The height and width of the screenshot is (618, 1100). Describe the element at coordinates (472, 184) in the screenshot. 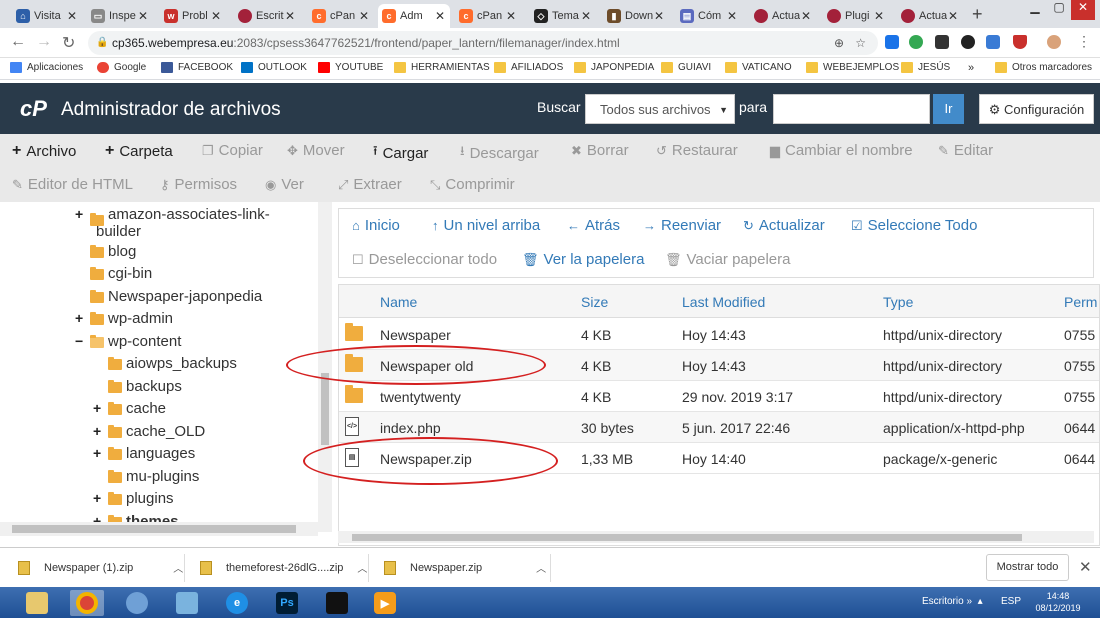

I see `compress-button: ⤡ Comprimir` at that location.